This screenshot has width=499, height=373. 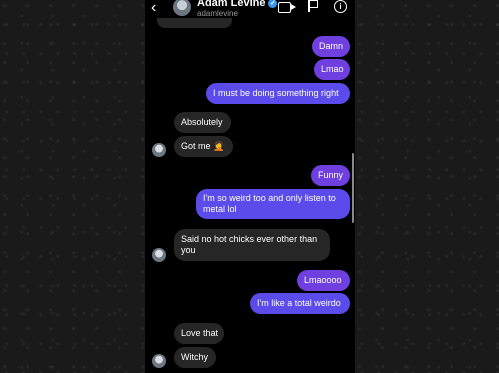 What do you see at coordinates (273, 4) in the screenshot?
I see `verified-badge-icon: ✓` at bounding box center [273, 4].